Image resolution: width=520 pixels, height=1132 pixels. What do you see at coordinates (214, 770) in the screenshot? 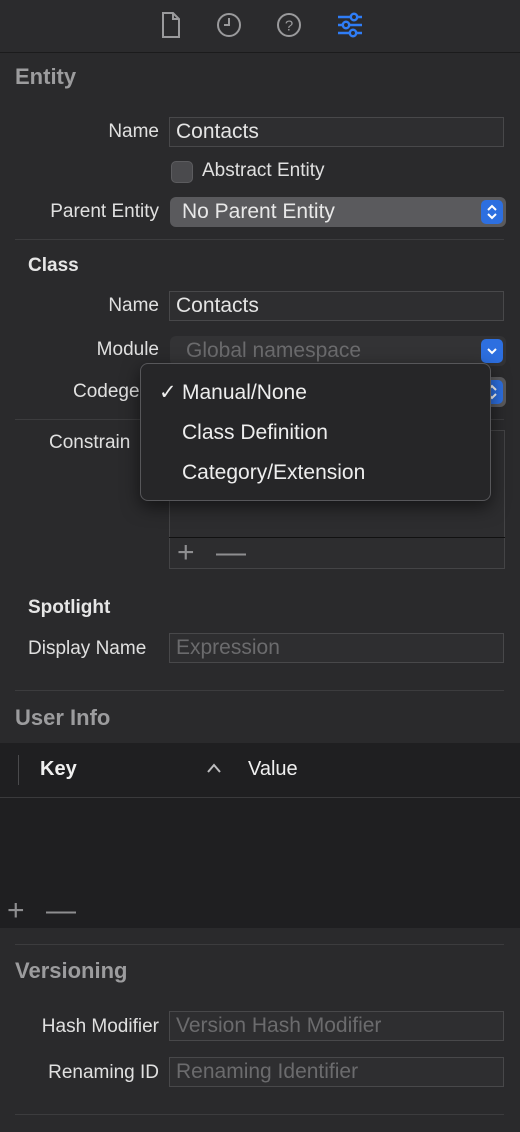
I see `sort-ascending-icon` at bounding box center [214, 770].